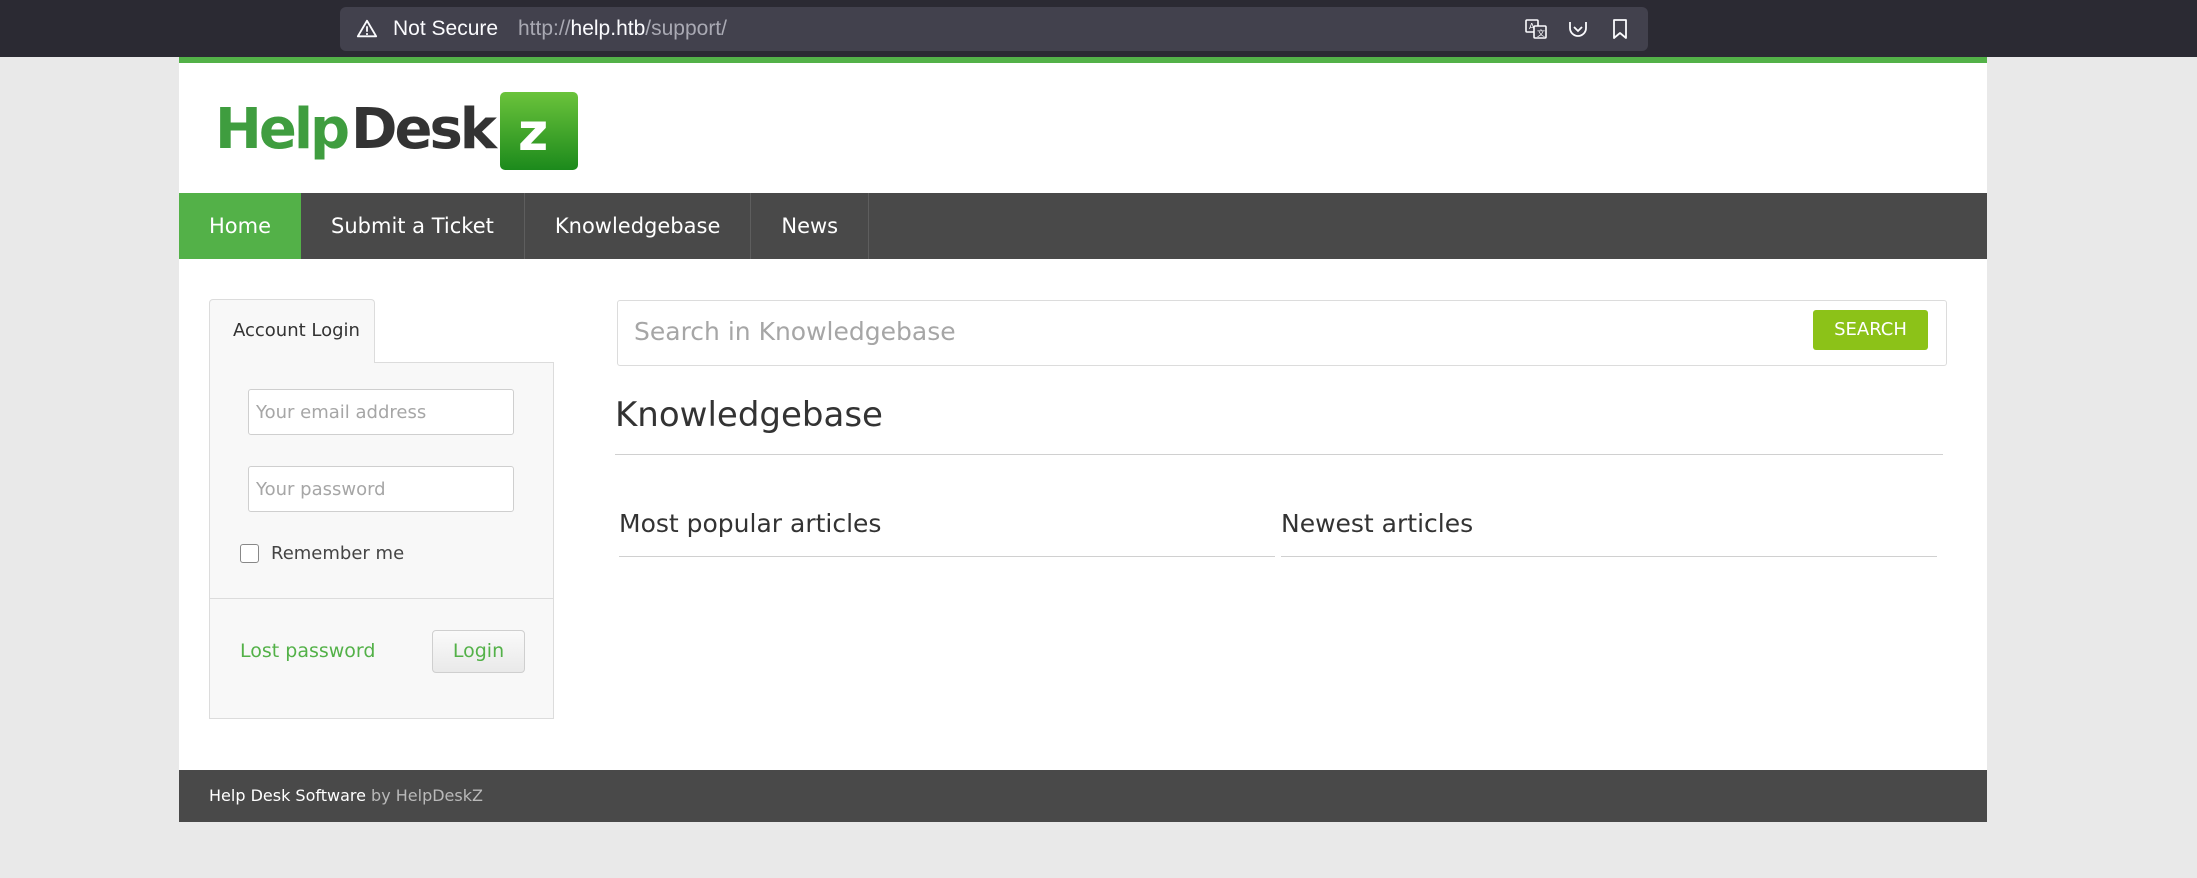 This screenshot has height=878, width=2197. What do you see at coordinates (381, 489) in the screenshot?
I see `password-field` at bounding box center [381, 489].